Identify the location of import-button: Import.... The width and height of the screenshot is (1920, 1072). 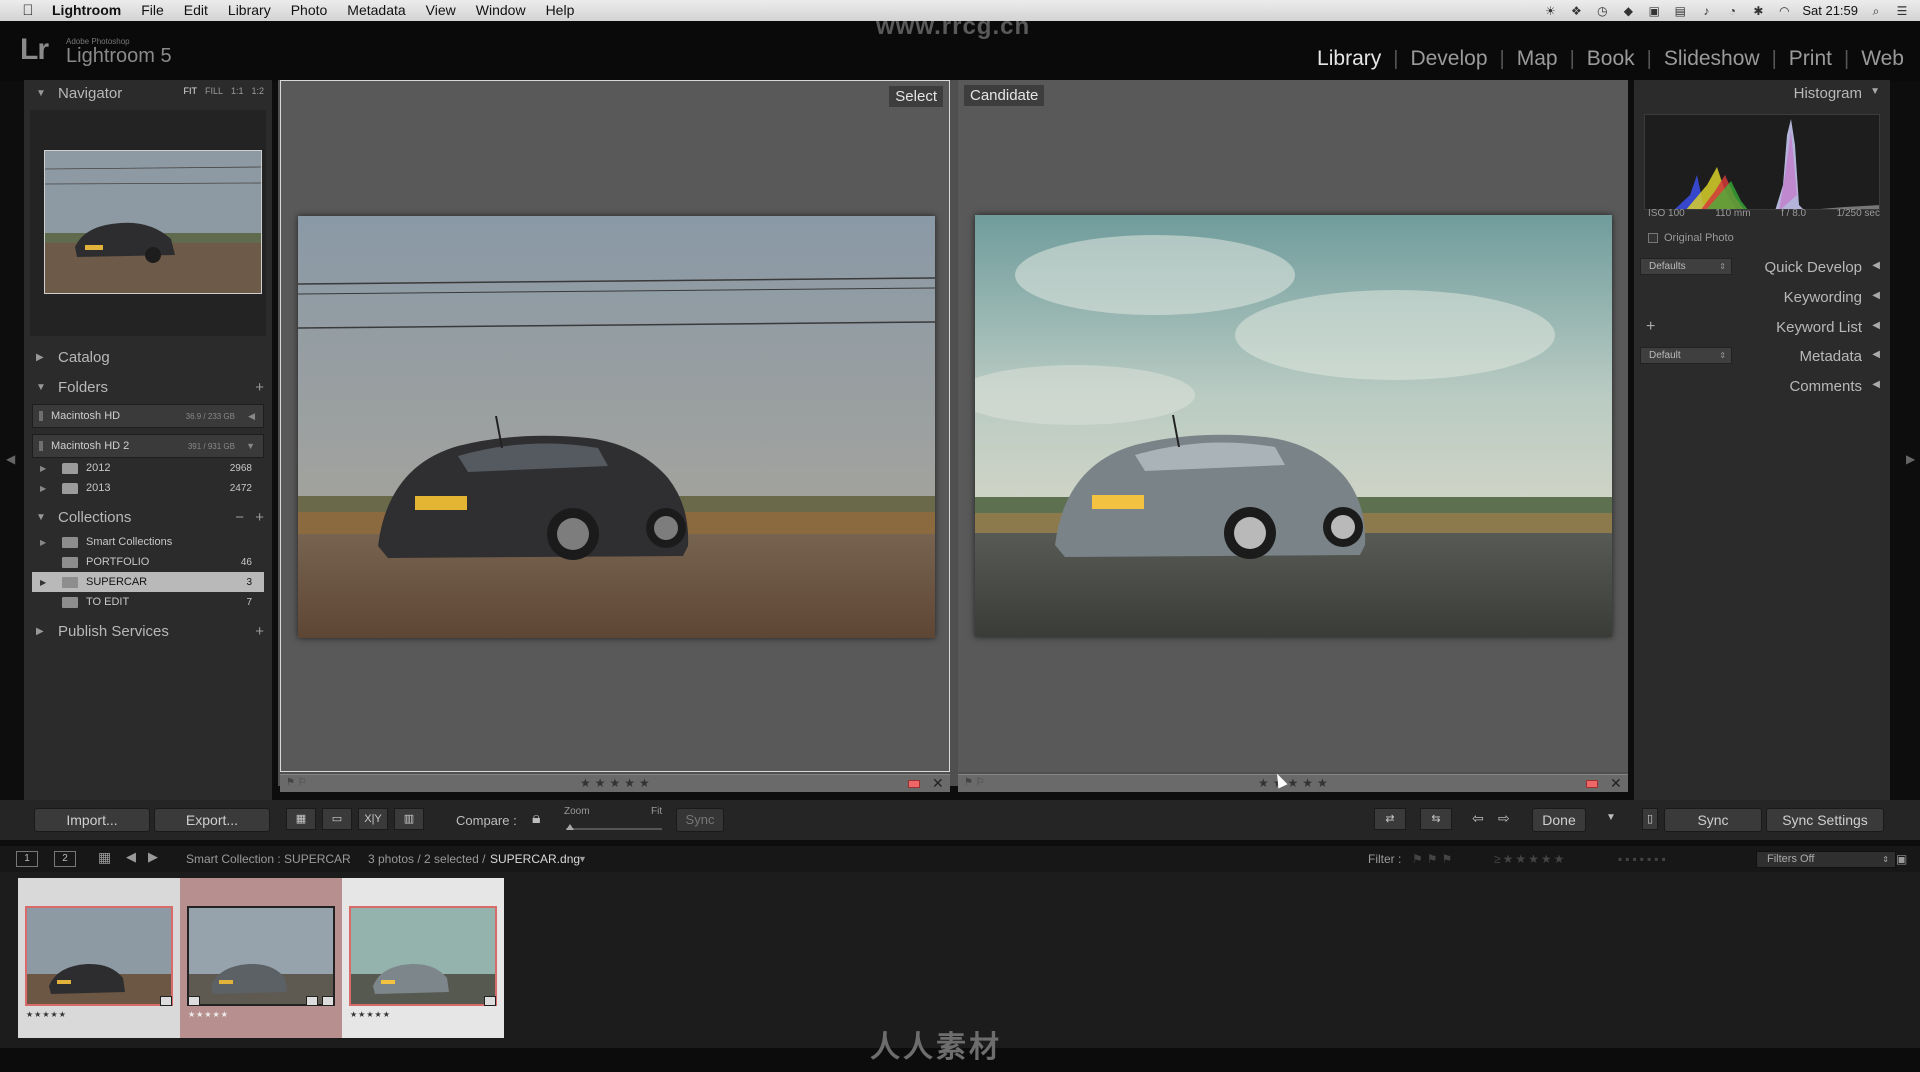
(92, 820).